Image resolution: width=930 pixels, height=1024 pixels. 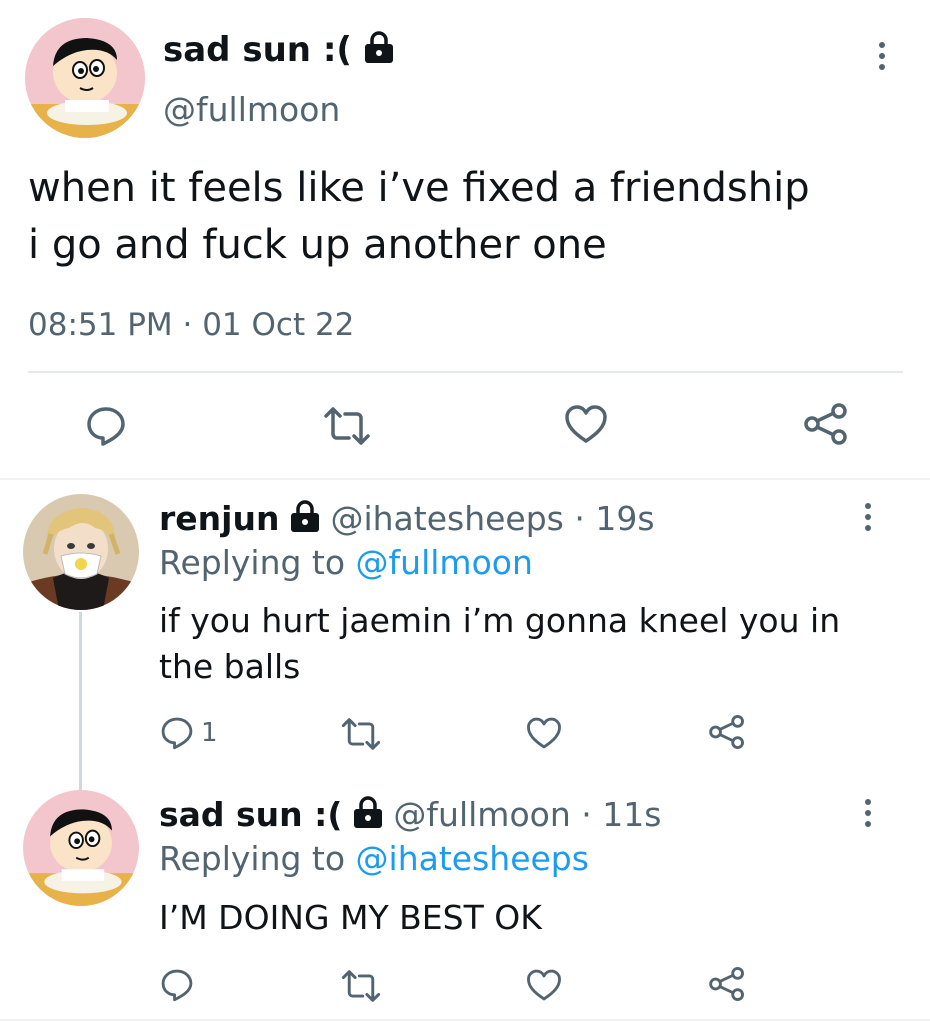 What do you see at coordinates (492, 518) in the screenshot?
I see `handle-time: @ihatesheeps · 19s` at bounding box center [492, 518].